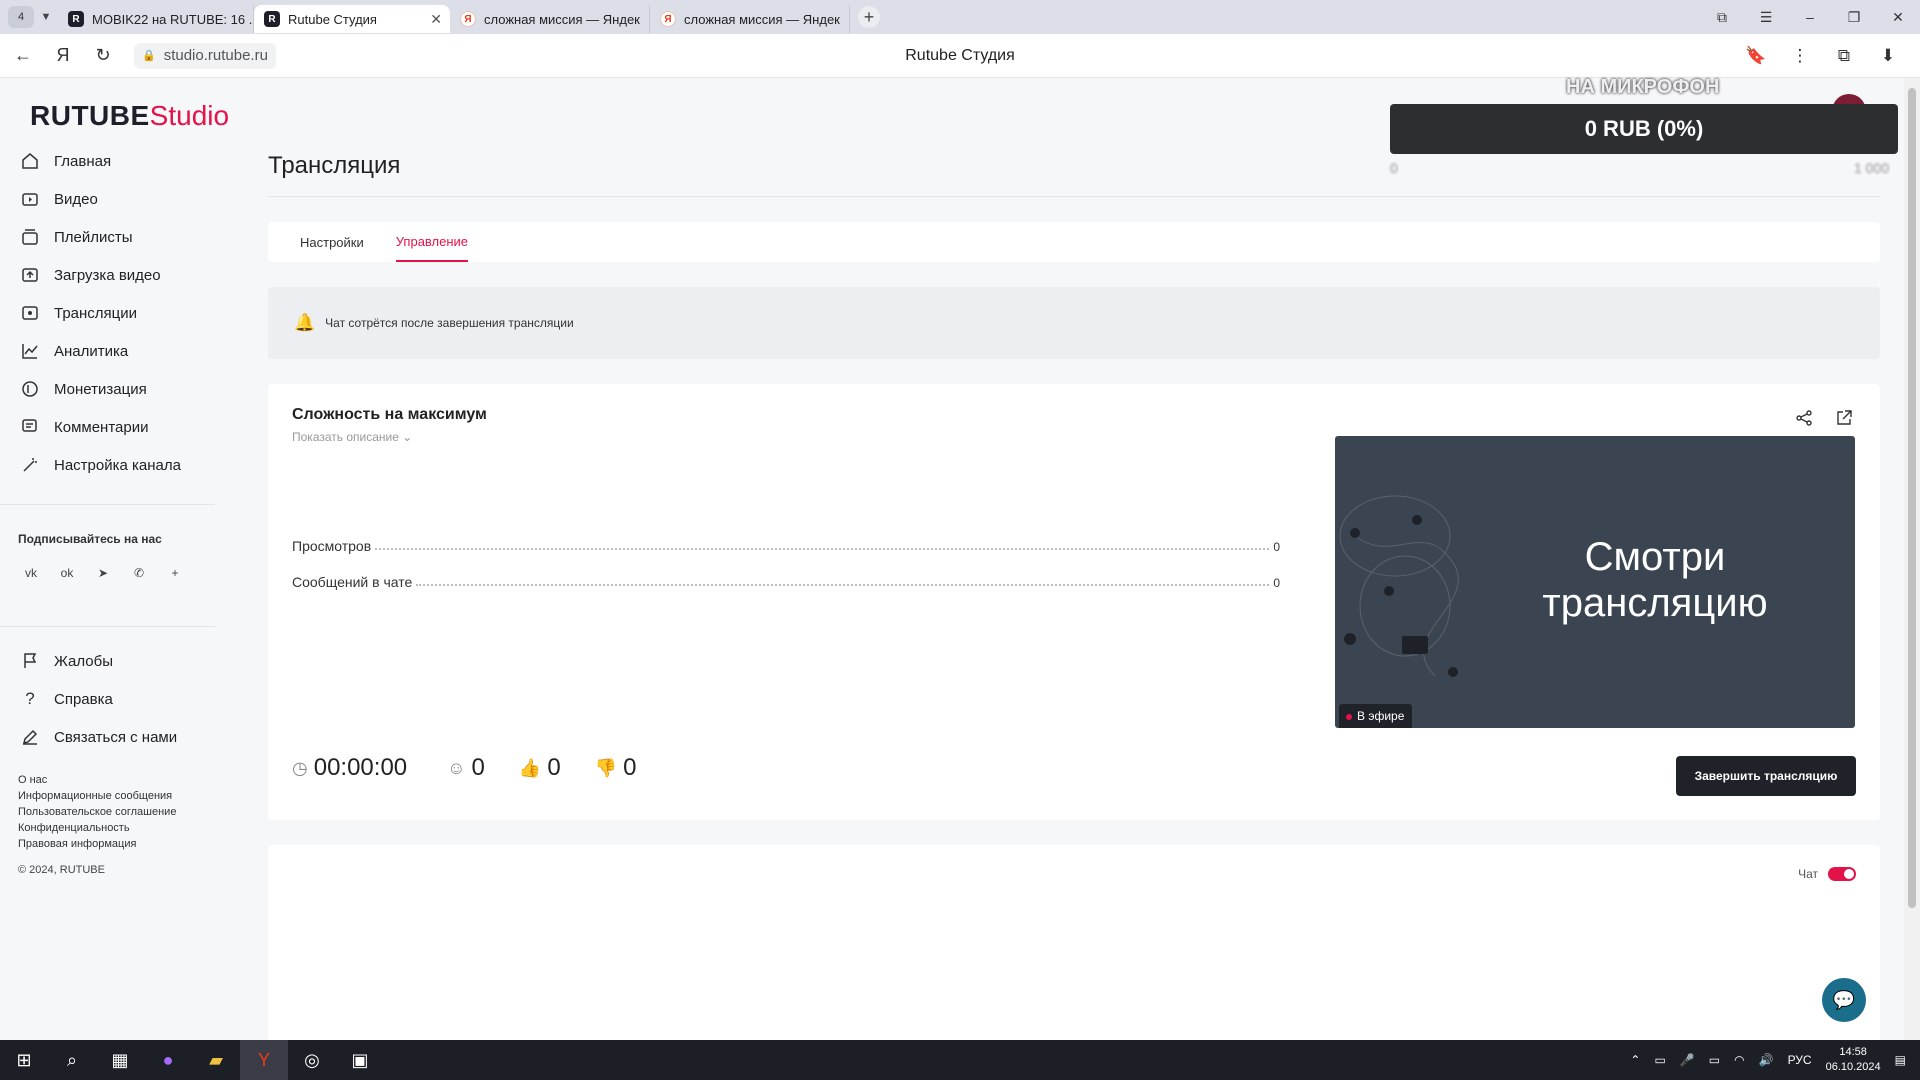 This screenshot has height=1080, width=1920. I want to click on sidebar-item-home: Главная, so click(110, 161).